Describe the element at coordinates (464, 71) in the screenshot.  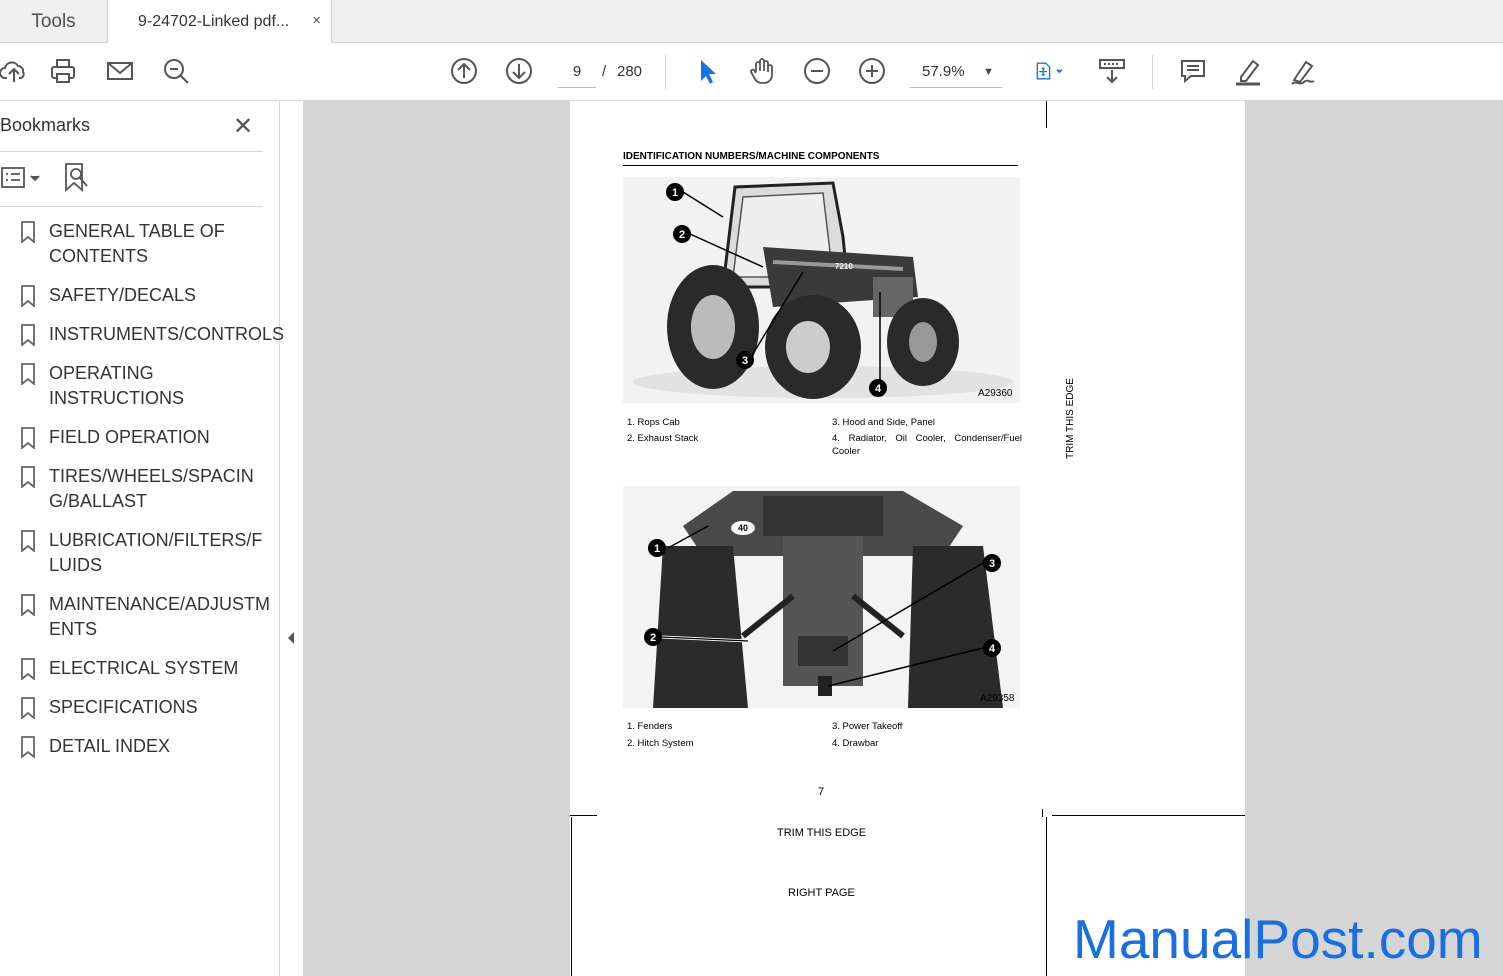
I see `page-up-icon` at that location.